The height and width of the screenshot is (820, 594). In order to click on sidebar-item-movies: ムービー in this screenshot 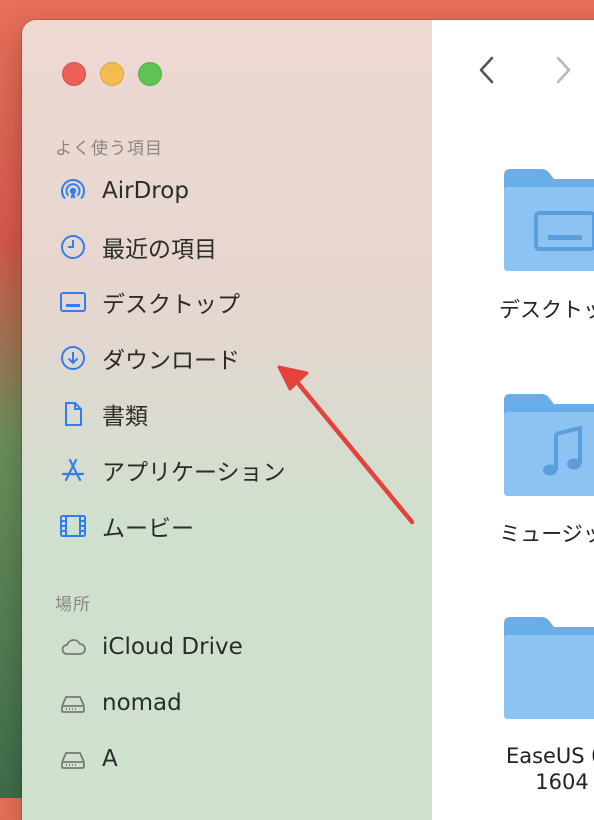, I will do `click(126, 526)`.